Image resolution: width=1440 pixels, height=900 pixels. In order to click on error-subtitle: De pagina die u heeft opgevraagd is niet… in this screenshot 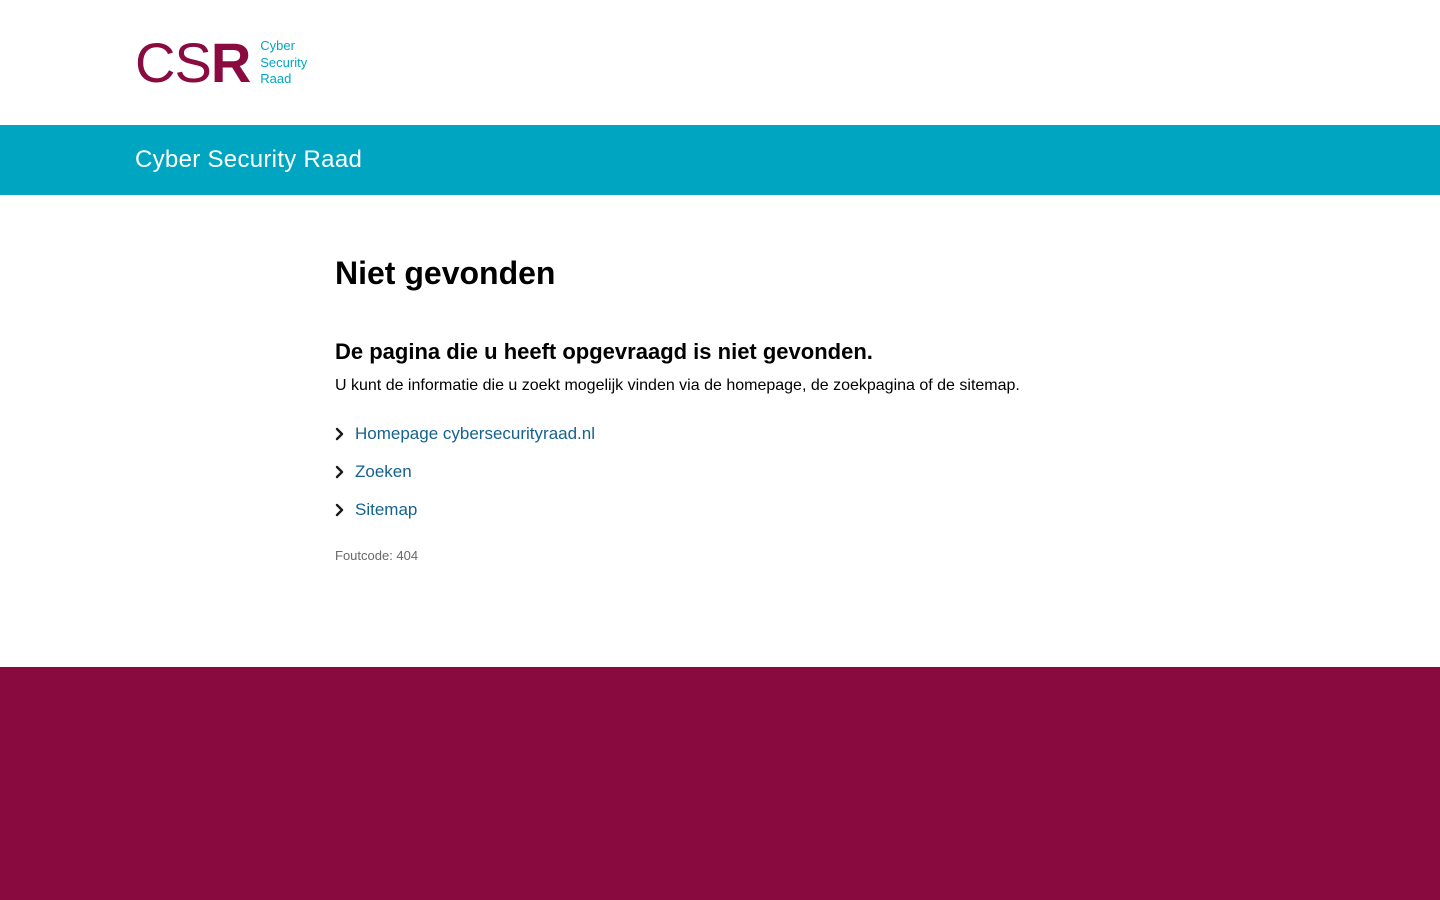, I will do `click(604, 351)`.